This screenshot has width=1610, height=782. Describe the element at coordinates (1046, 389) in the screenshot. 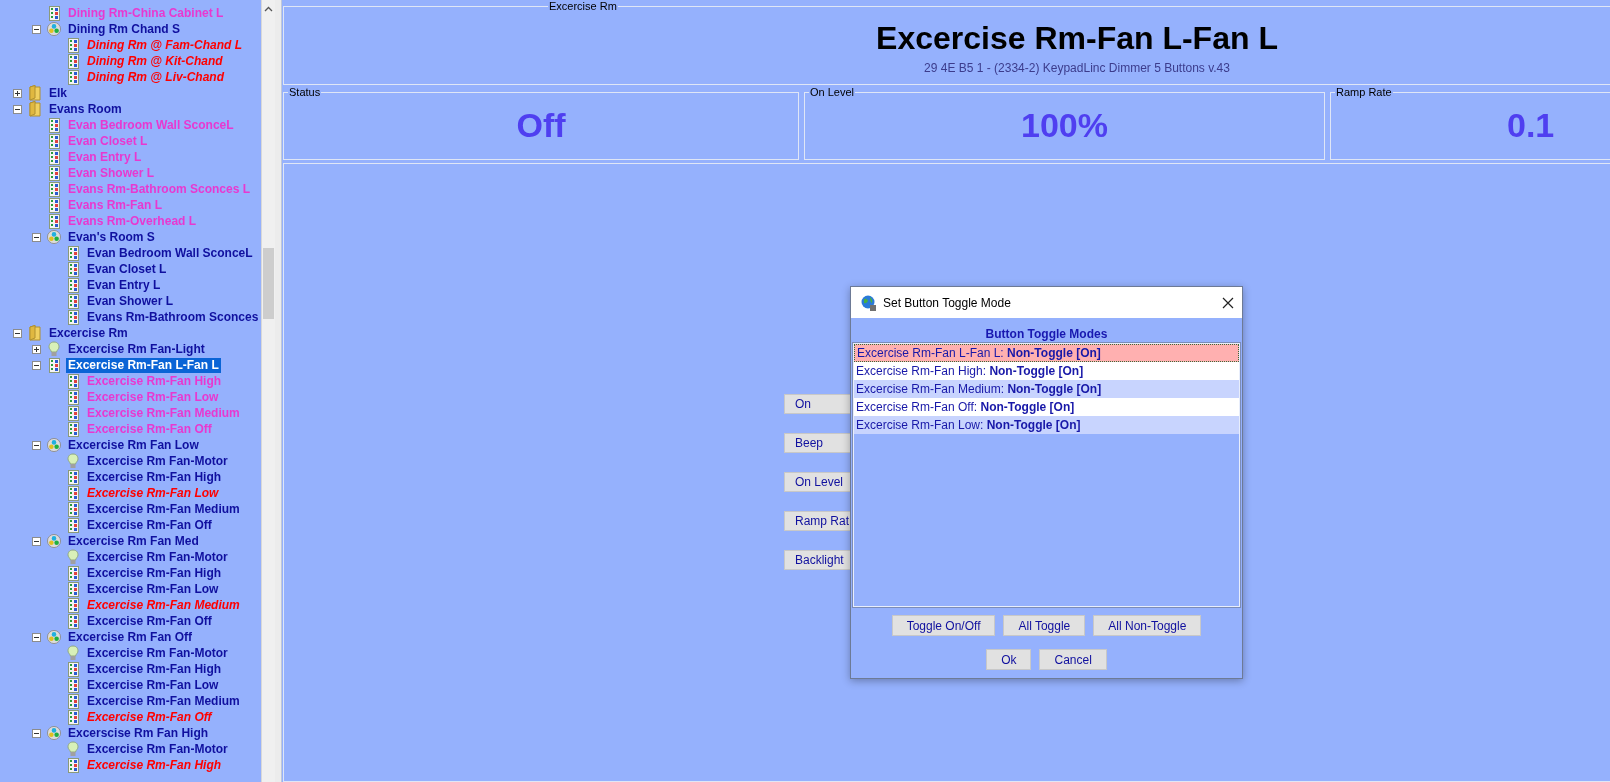

I see `list-row: Excercise Rm-Fan Medium: Non-Toggle [On]` at that location.